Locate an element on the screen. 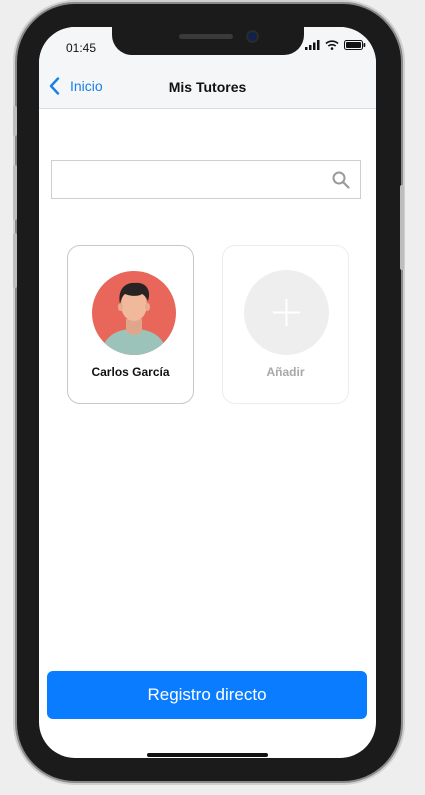  speaker is located at coordinates (206, 36).